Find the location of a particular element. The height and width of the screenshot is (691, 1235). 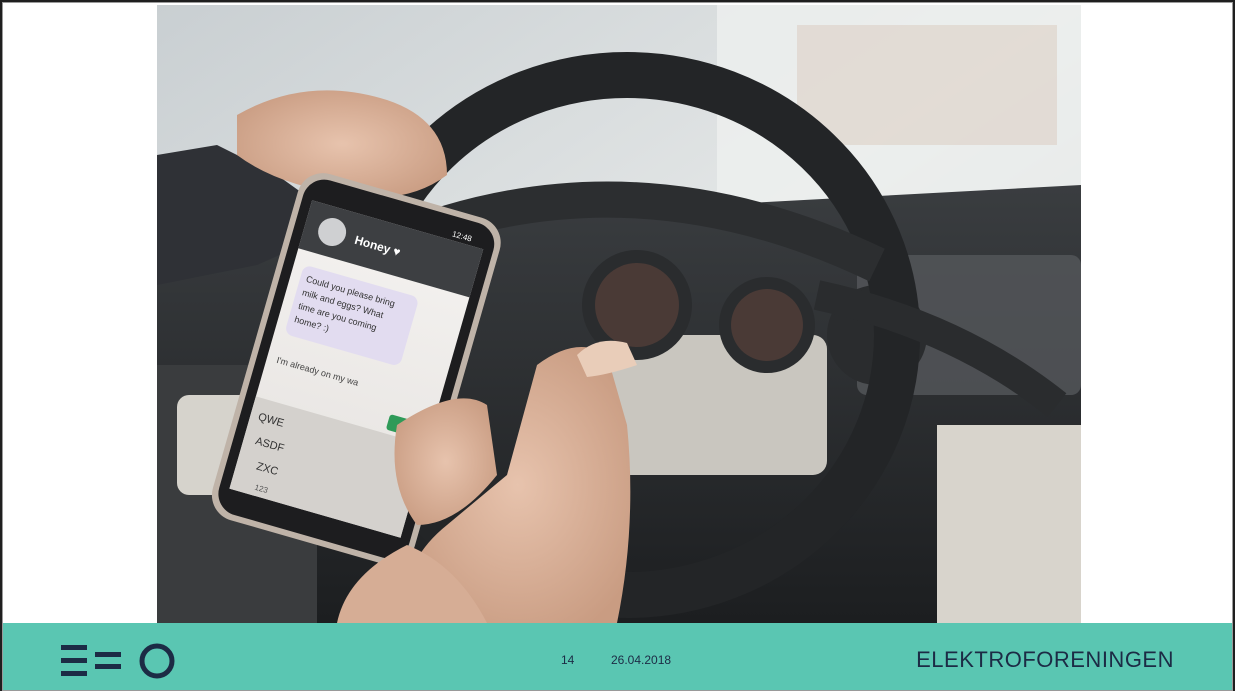

page-number: 14 is located at coordinates (568, 660).